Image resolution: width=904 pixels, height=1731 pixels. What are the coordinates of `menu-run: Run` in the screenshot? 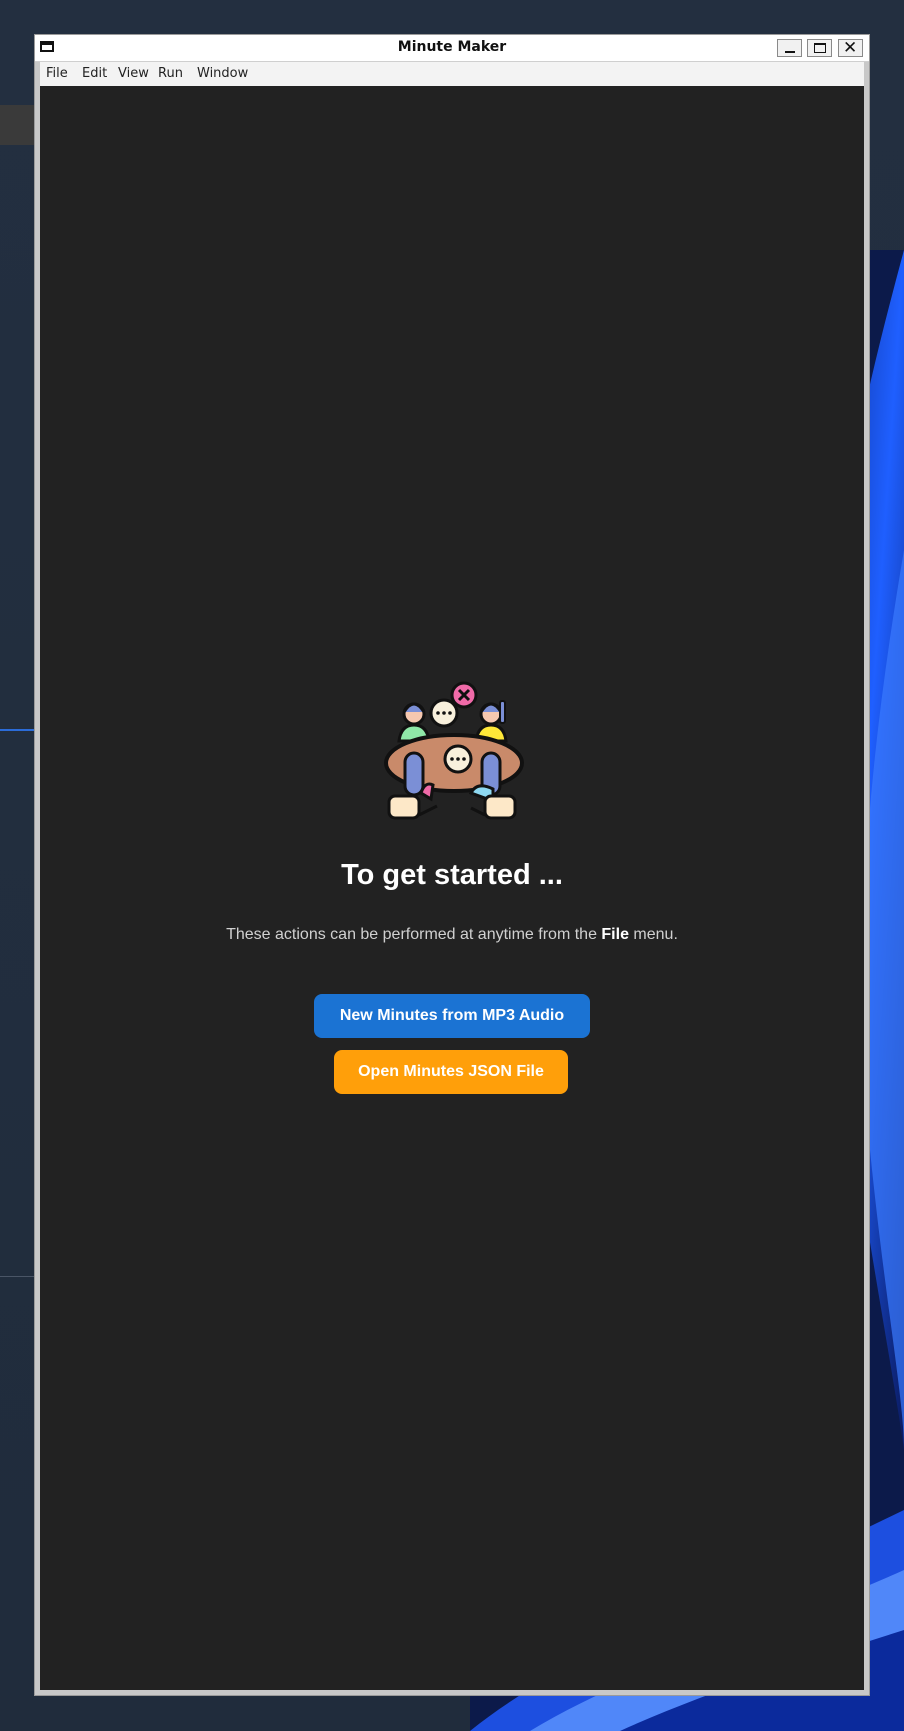 It's located at (170, 73).